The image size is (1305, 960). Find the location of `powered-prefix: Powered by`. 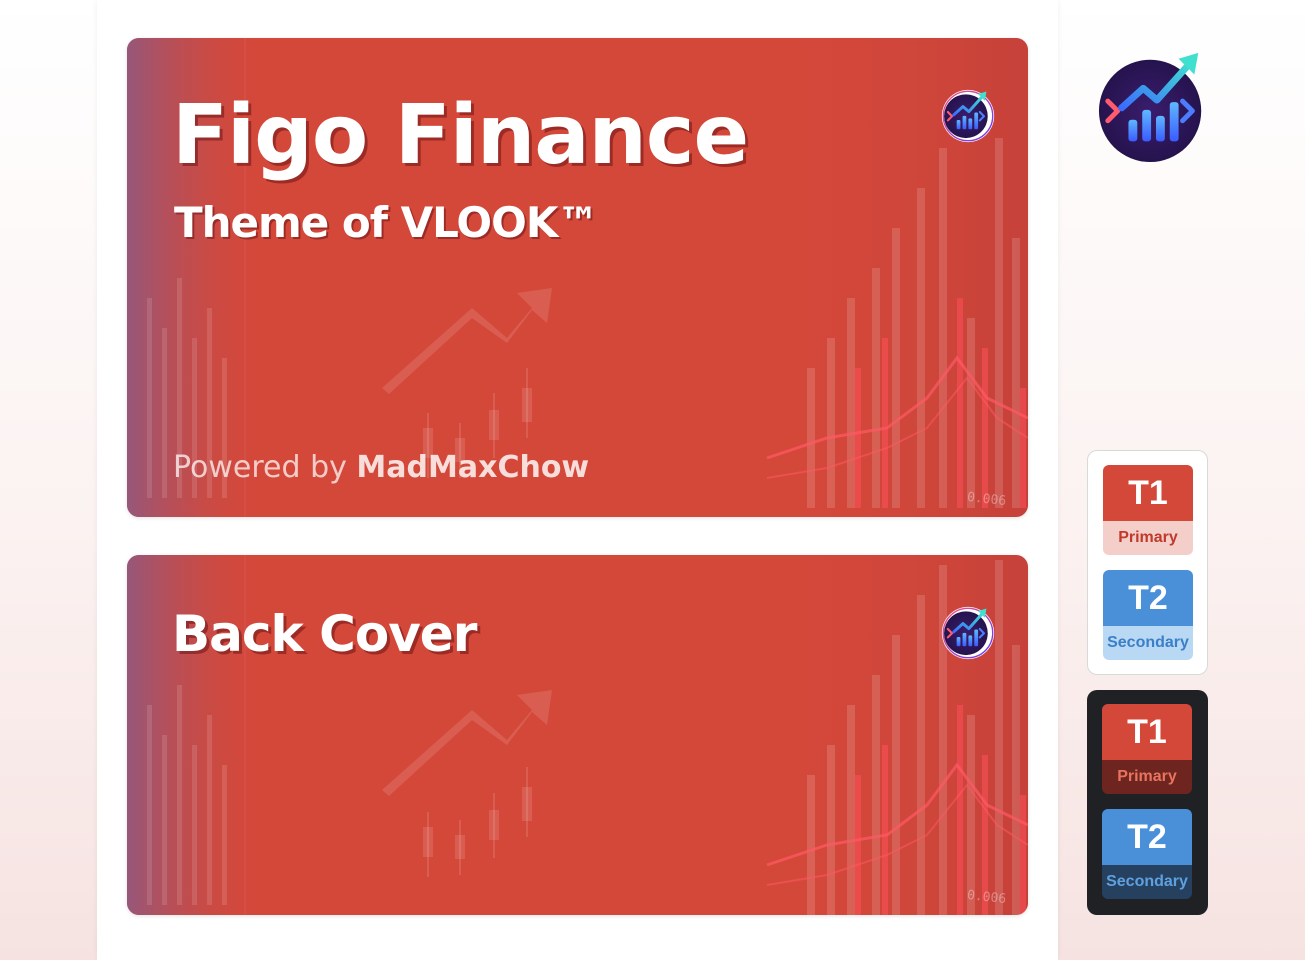

powered-prefix: Powered by is located at coordinates (265, 467).